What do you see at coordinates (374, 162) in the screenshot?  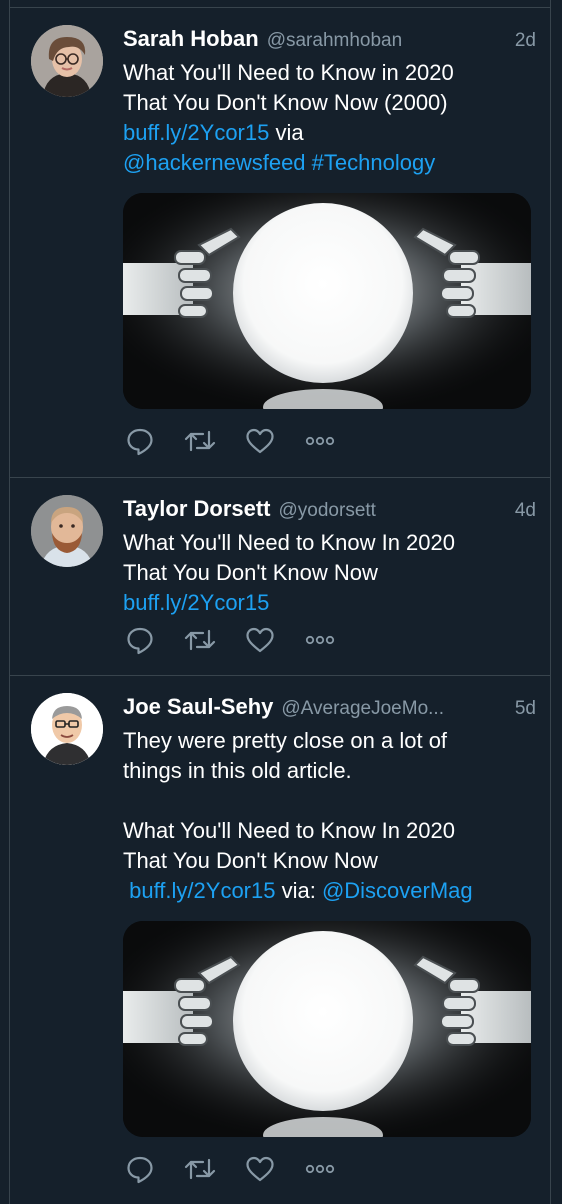 I see `hashtag-link: #Technology` at bounding box center [374, 162].